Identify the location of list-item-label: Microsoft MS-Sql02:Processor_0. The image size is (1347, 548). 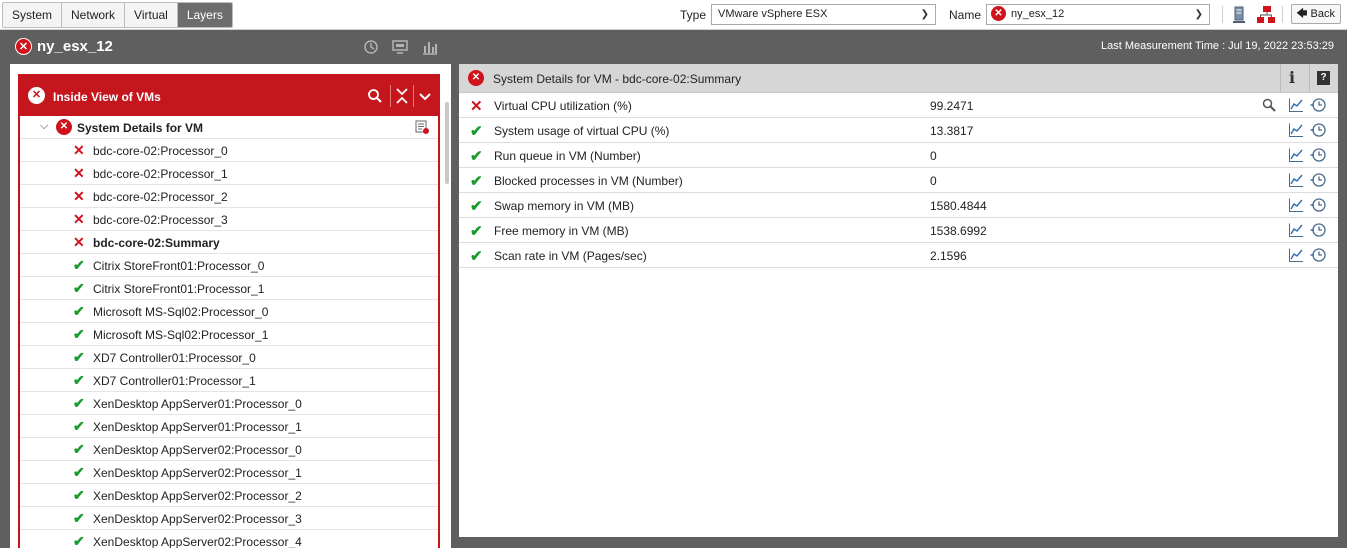
(181, 312).